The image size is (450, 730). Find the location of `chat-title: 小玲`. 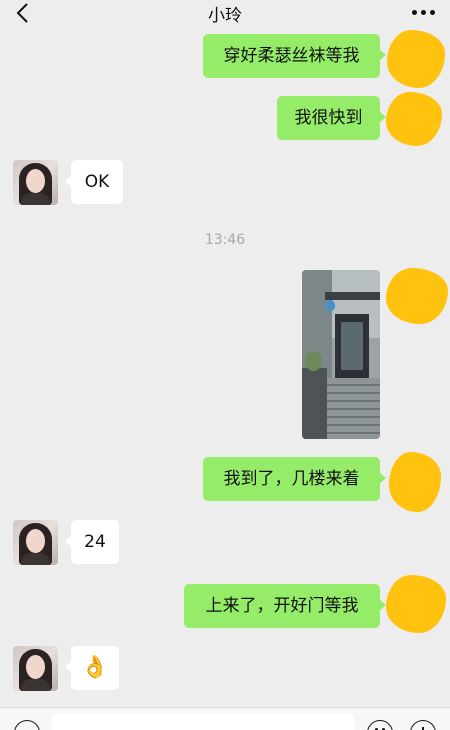

chat-title: 小玲 is located at coordinates (225, 16).